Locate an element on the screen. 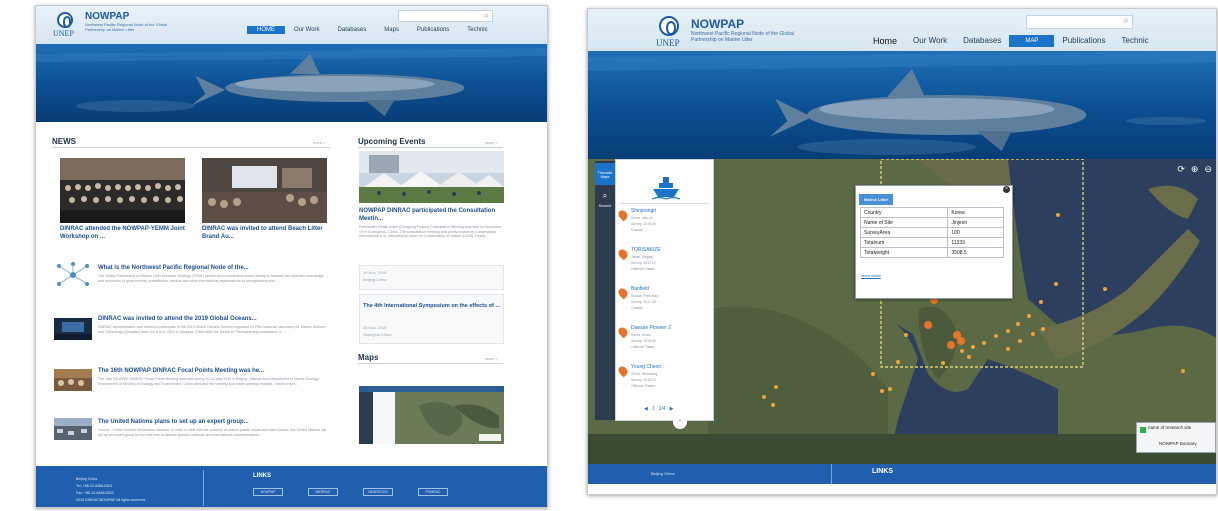  prev-page-button: ◀ is located at coordinates (646, 409).